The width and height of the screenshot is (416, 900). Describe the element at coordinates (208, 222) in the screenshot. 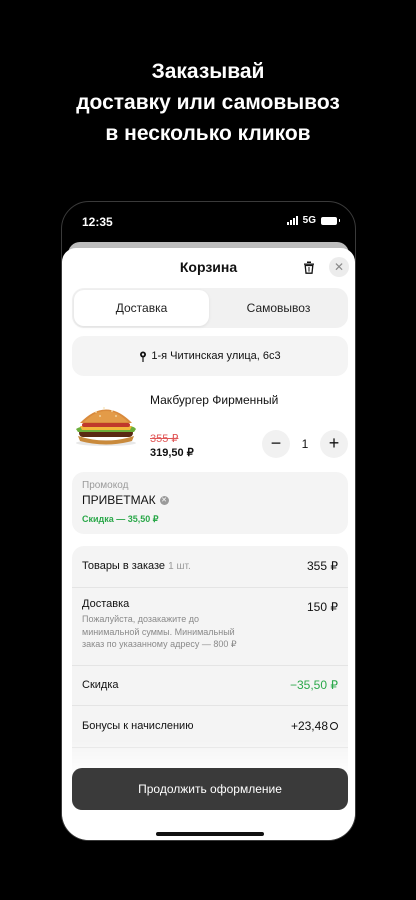

I see `status-bar: 12:35 5G` at that location.